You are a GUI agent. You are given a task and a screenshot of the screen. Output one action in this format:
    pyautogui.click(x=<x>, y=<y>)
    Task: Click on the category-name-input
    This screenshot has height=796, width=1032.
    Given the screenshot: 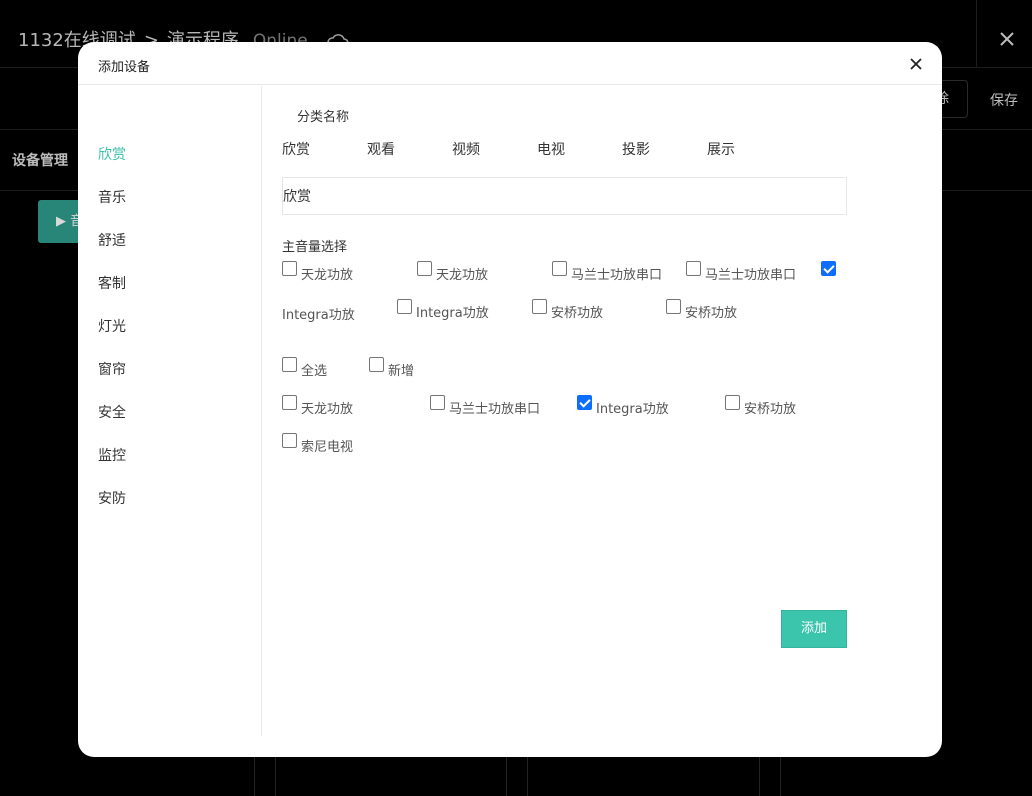 What is the action you would take?
    pyautogui.click(x=564, y=196)
    